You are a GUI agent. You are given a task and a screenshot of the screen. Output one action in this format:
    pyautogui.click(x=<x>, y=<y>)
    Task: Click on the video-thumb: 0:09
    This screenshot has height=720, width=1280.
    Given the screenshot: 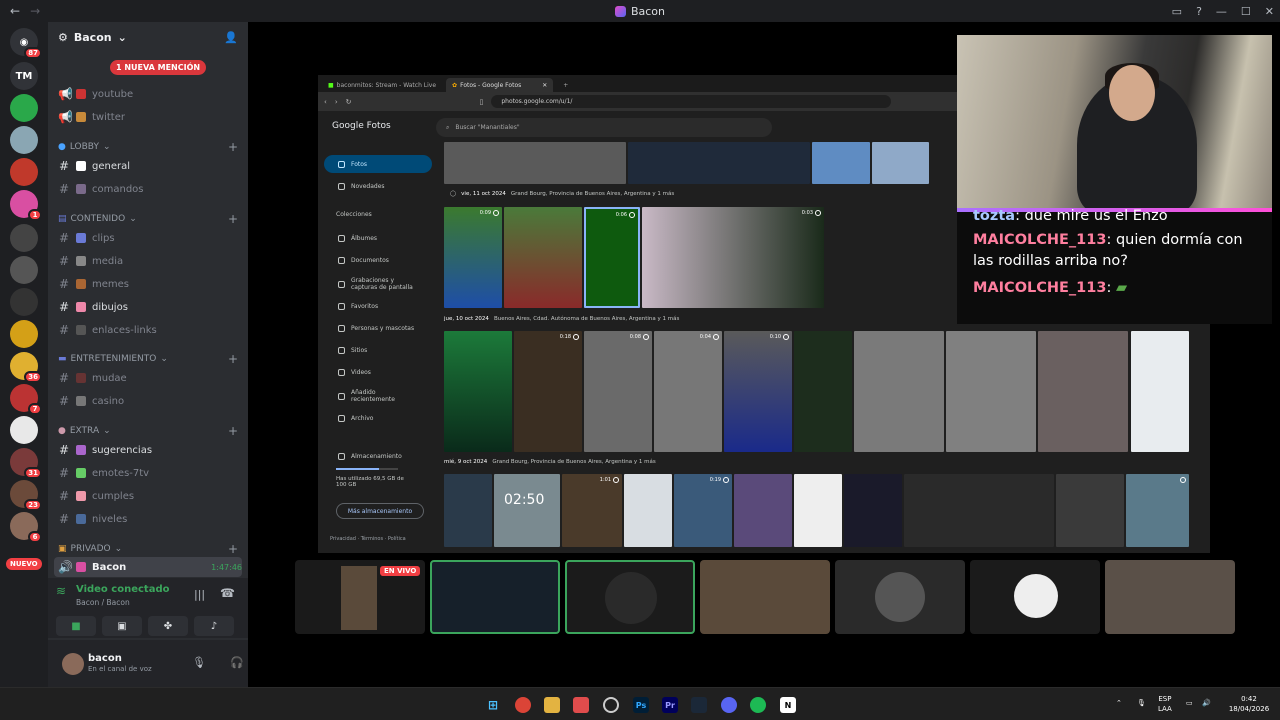 What is the action you would take?
    pyautogui.click(x=473, y=257)
    